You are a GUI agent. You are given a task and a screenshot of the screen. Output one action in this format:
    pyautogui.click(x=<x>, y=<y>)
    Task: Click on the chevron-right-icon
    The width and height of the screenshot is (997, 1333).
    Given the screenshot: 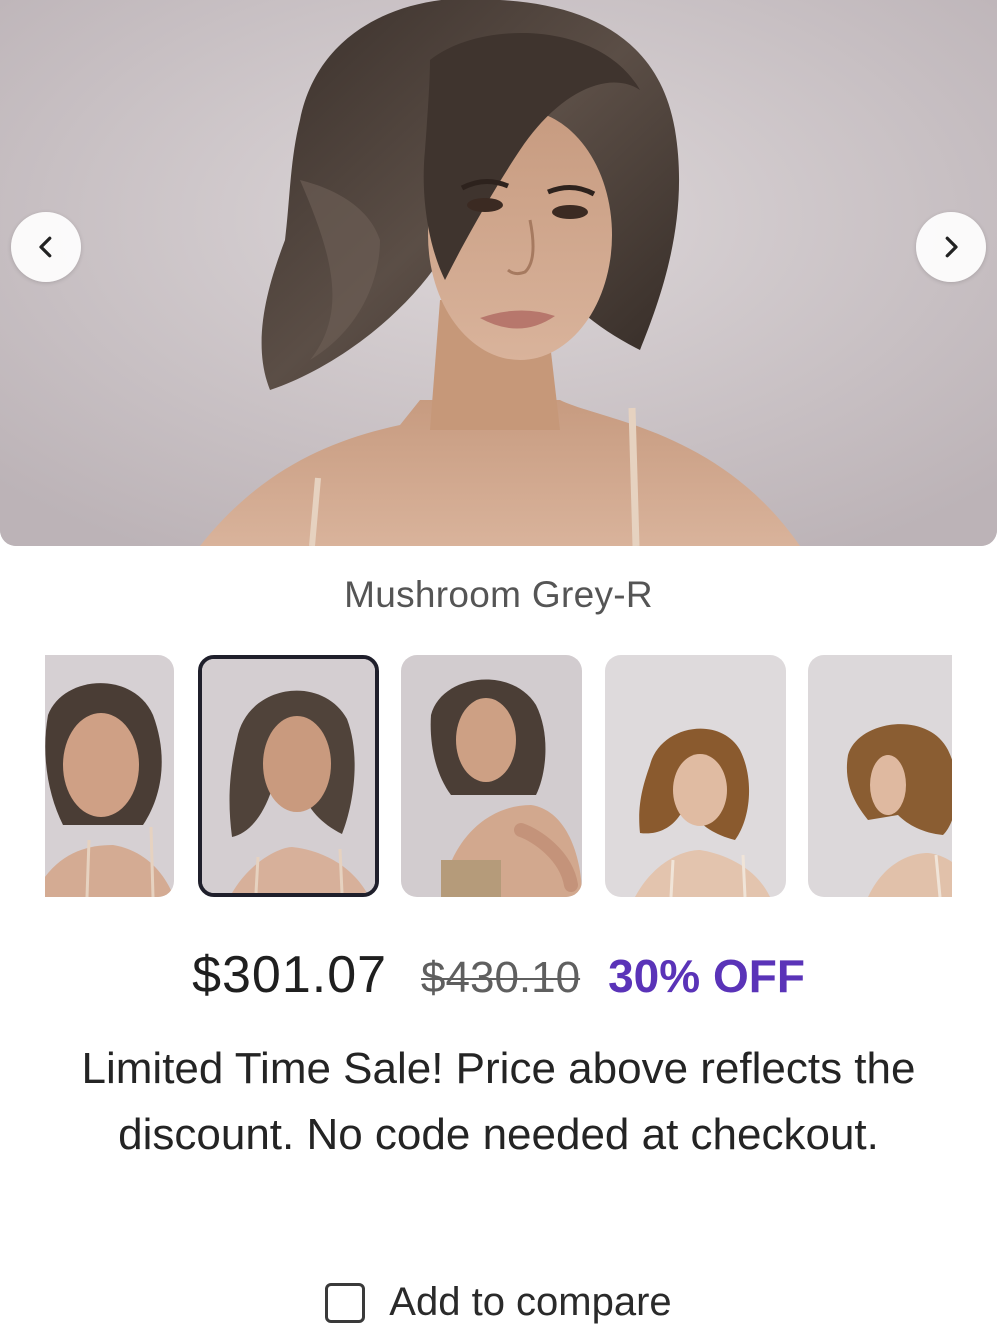 What is the action you would take?
    pyautogui.click(x=951, y=247)
    